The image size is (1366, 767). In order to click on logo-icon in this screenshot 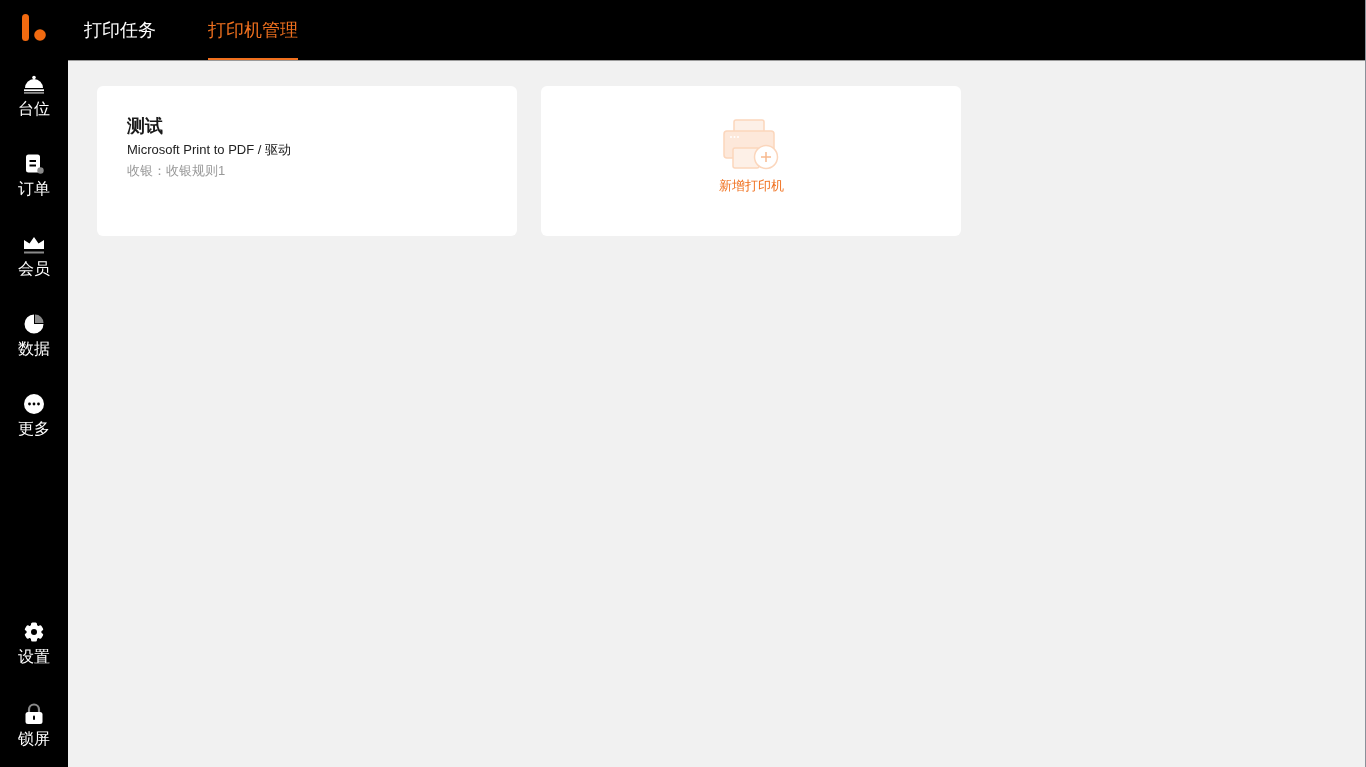, I will do `click(34, 28)`.